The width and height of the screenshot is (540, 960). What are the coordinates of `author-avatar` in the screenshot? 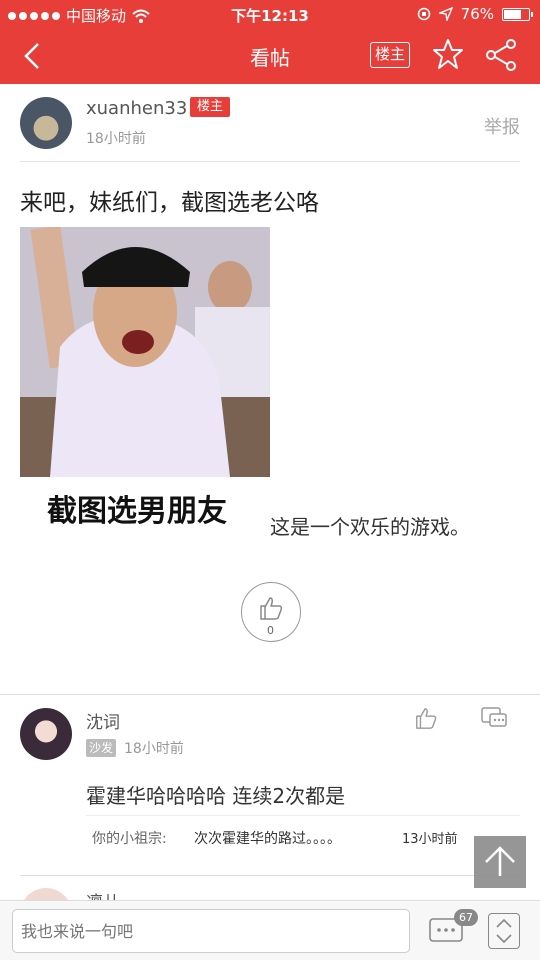 It's located at (46, 123).